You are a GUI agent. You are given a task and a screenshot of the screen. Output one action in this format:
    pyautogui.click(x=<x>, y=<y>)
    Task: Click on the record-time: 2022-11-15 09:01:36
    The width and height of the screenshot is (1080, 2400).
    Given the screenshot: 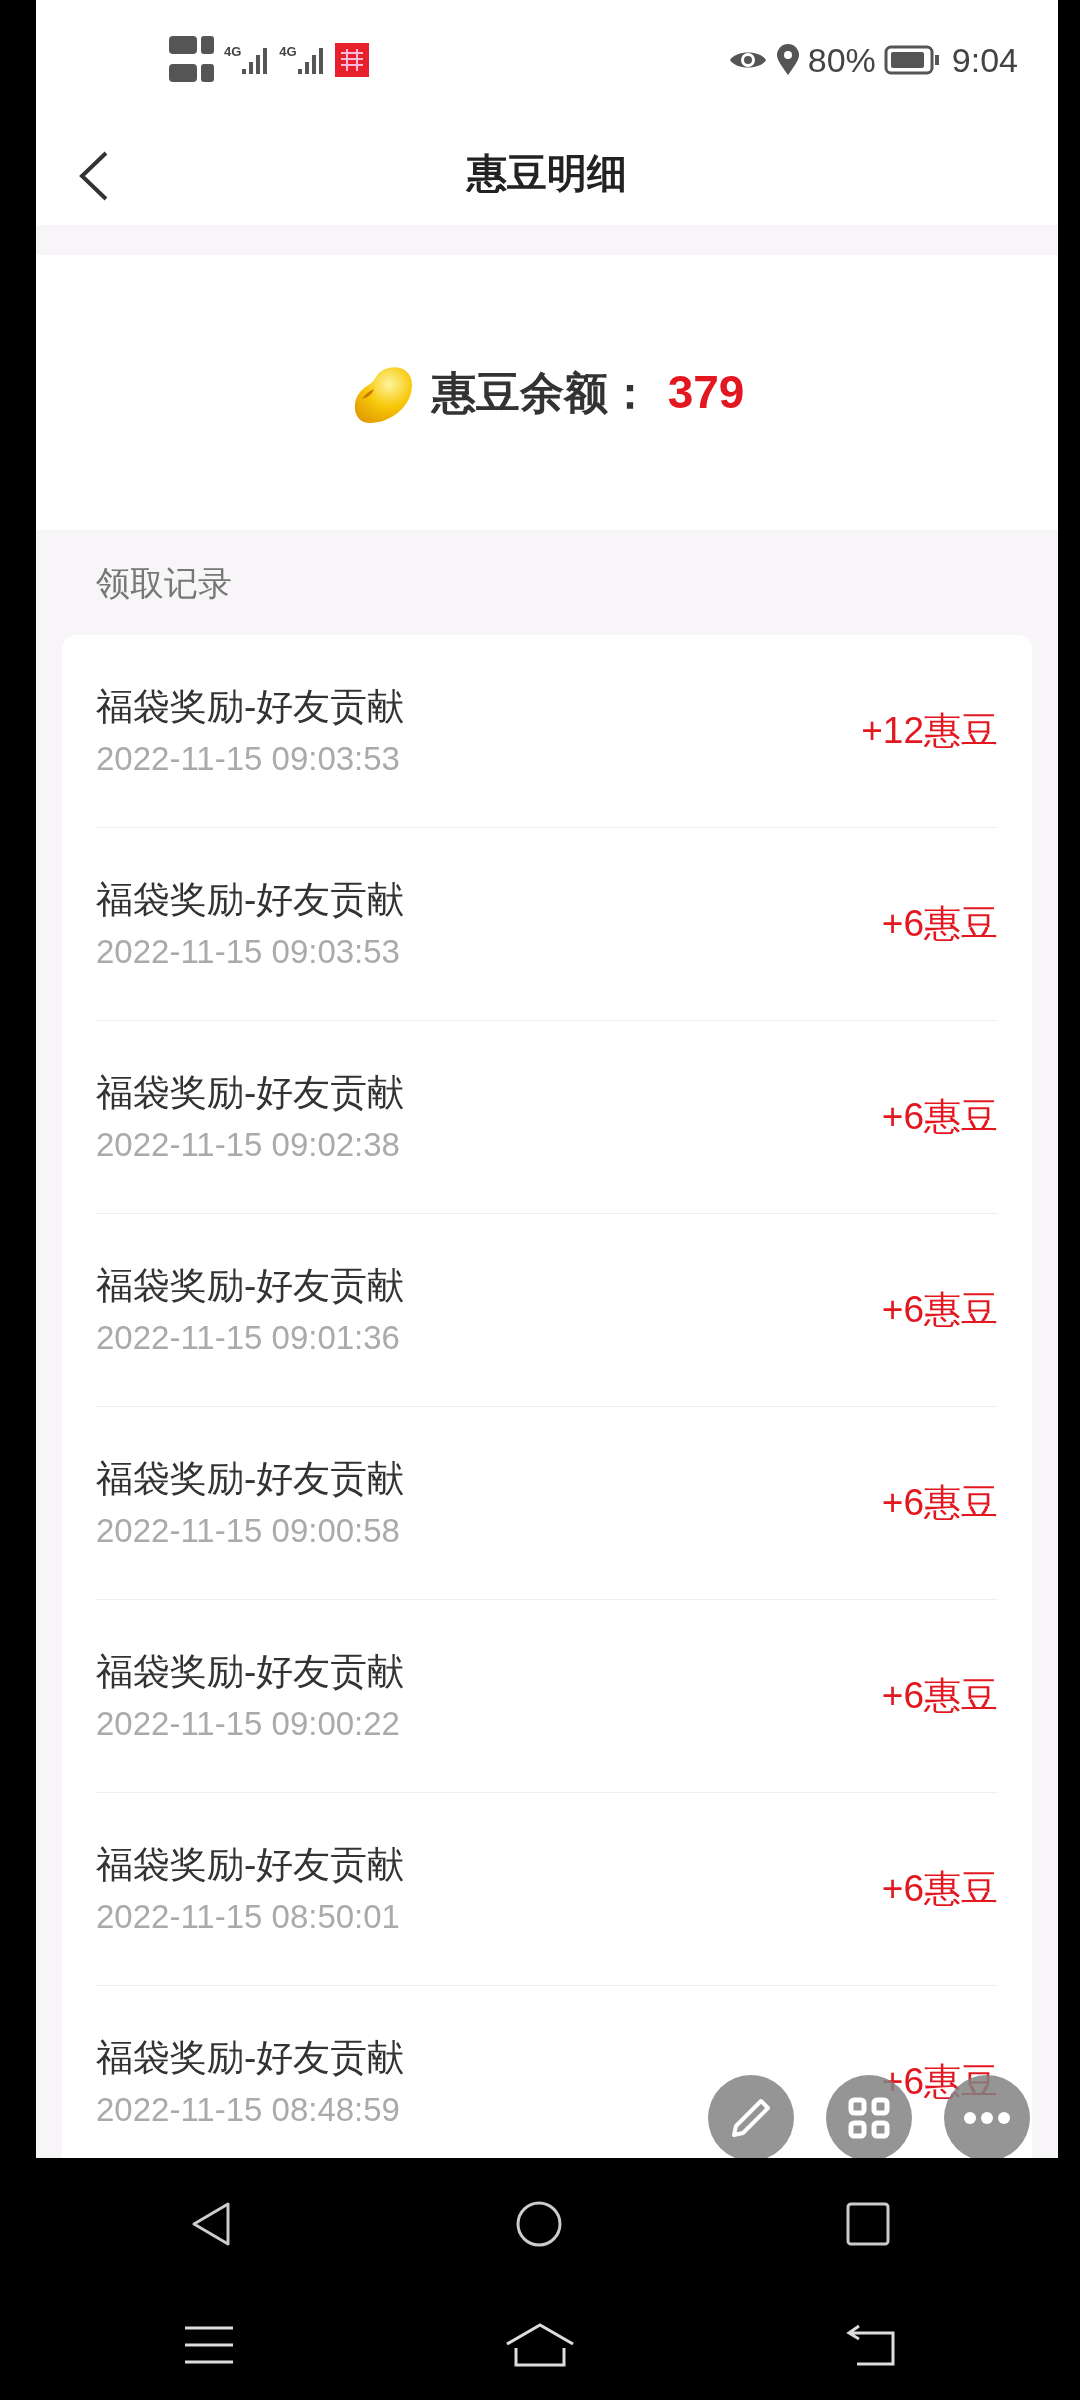 What is the action you would take?
    pyautogui.click(x=248, y=1338)
    